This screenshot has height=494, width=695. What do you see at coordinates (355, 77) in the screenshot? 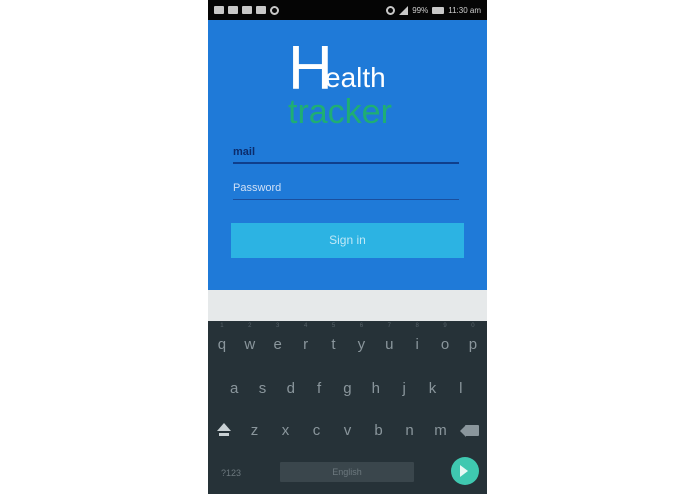
I see `logo-word: ealth` at bounding box center [355, 77].